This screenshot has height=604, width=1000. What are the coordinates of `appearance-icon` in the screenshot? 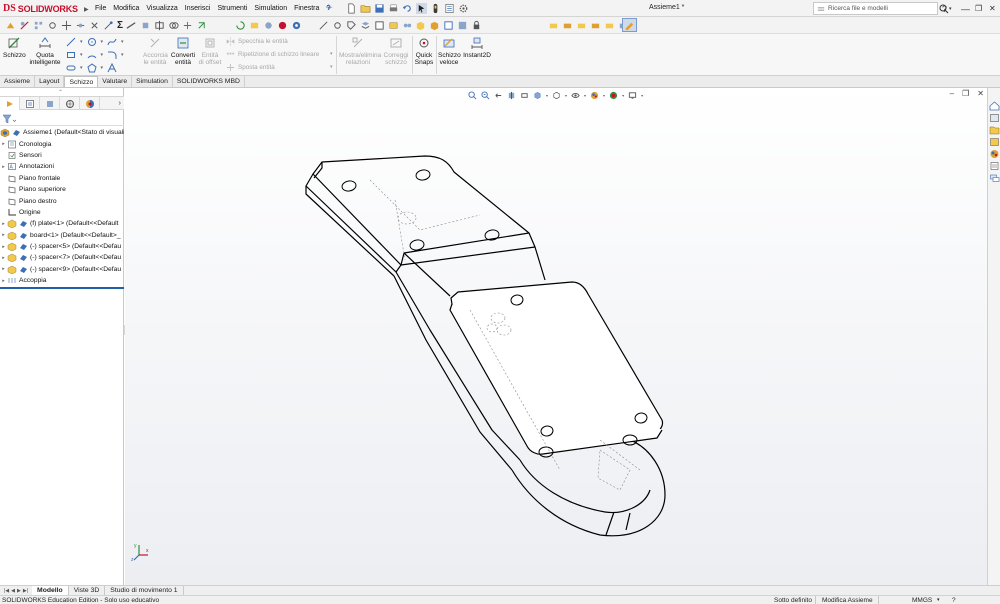 It's located at (282, 25).